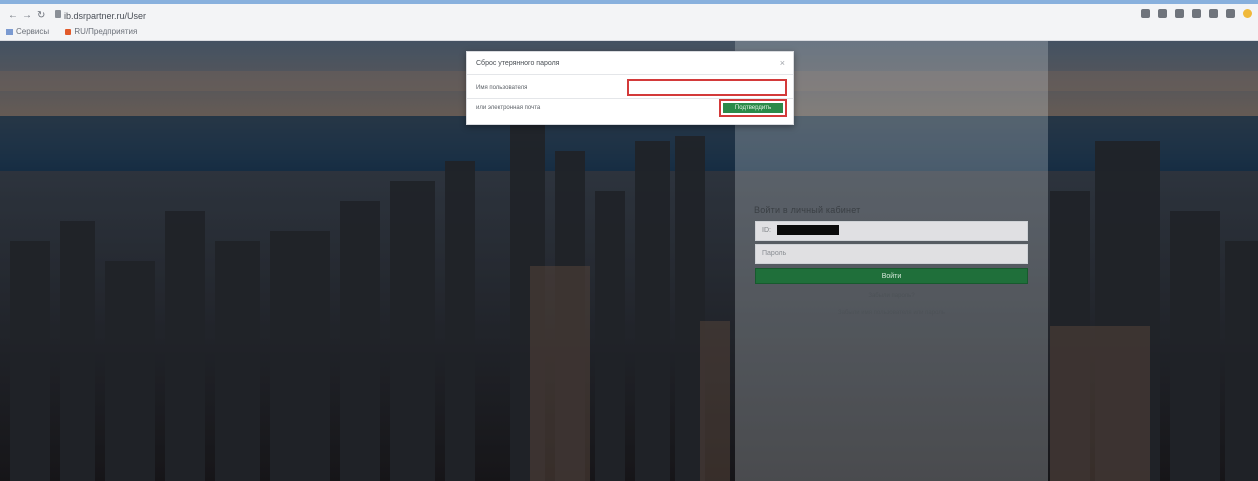 The image size is (1258, 481). I want to click on username-prefix: ID:, so click(766, 230).